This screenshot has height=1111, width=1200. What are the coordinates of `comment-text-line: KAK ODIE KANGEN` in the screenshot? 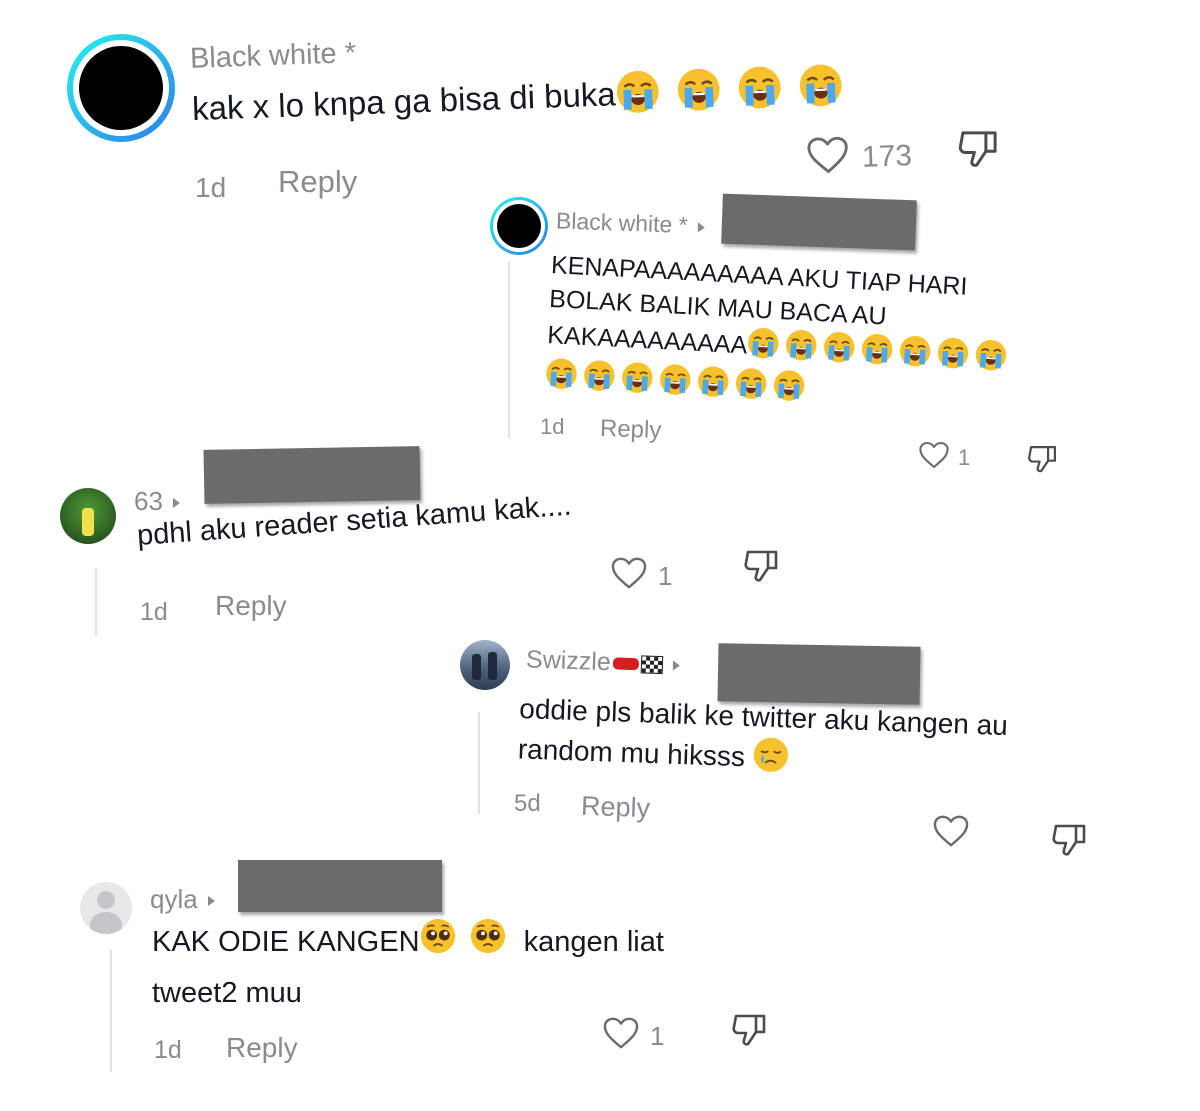 It's located at (286, 942).